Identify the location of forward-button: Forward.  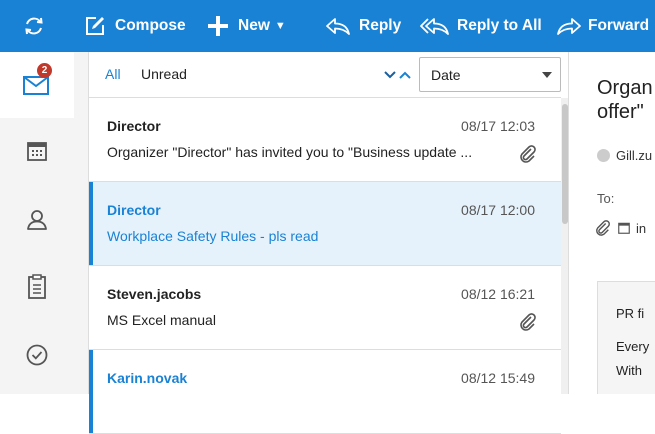
(602, 26).